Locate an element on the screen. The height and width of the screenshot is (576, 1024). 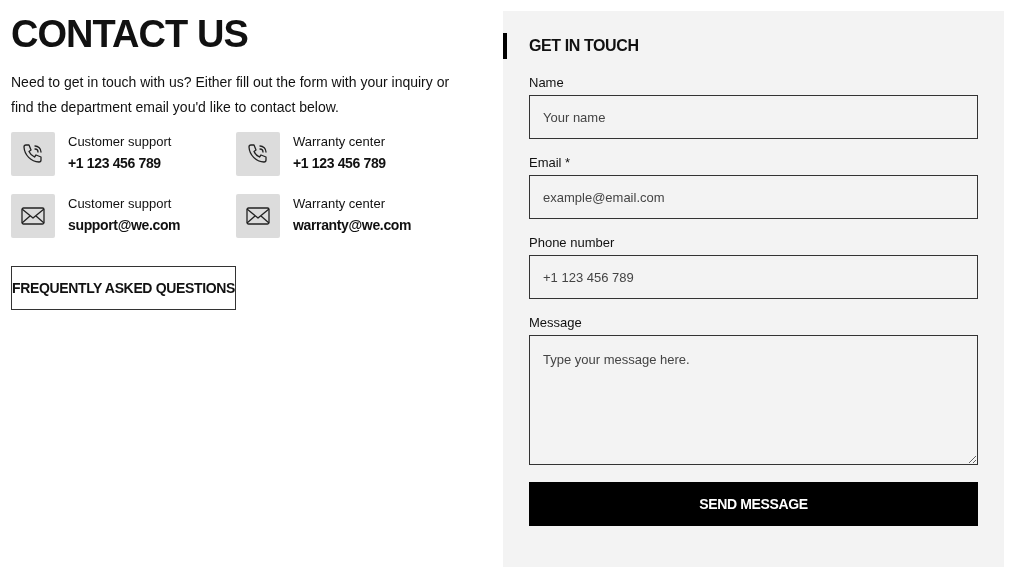
input-field: example@email.com is located at coordinates (753, 197).